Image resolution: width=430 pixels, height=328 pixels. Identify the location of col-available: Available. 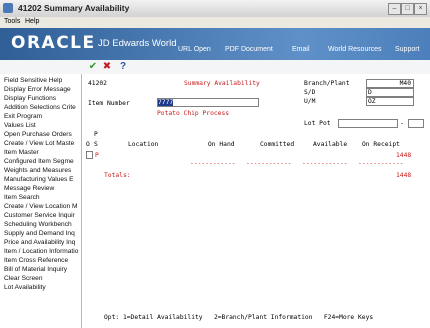
(330, 144).